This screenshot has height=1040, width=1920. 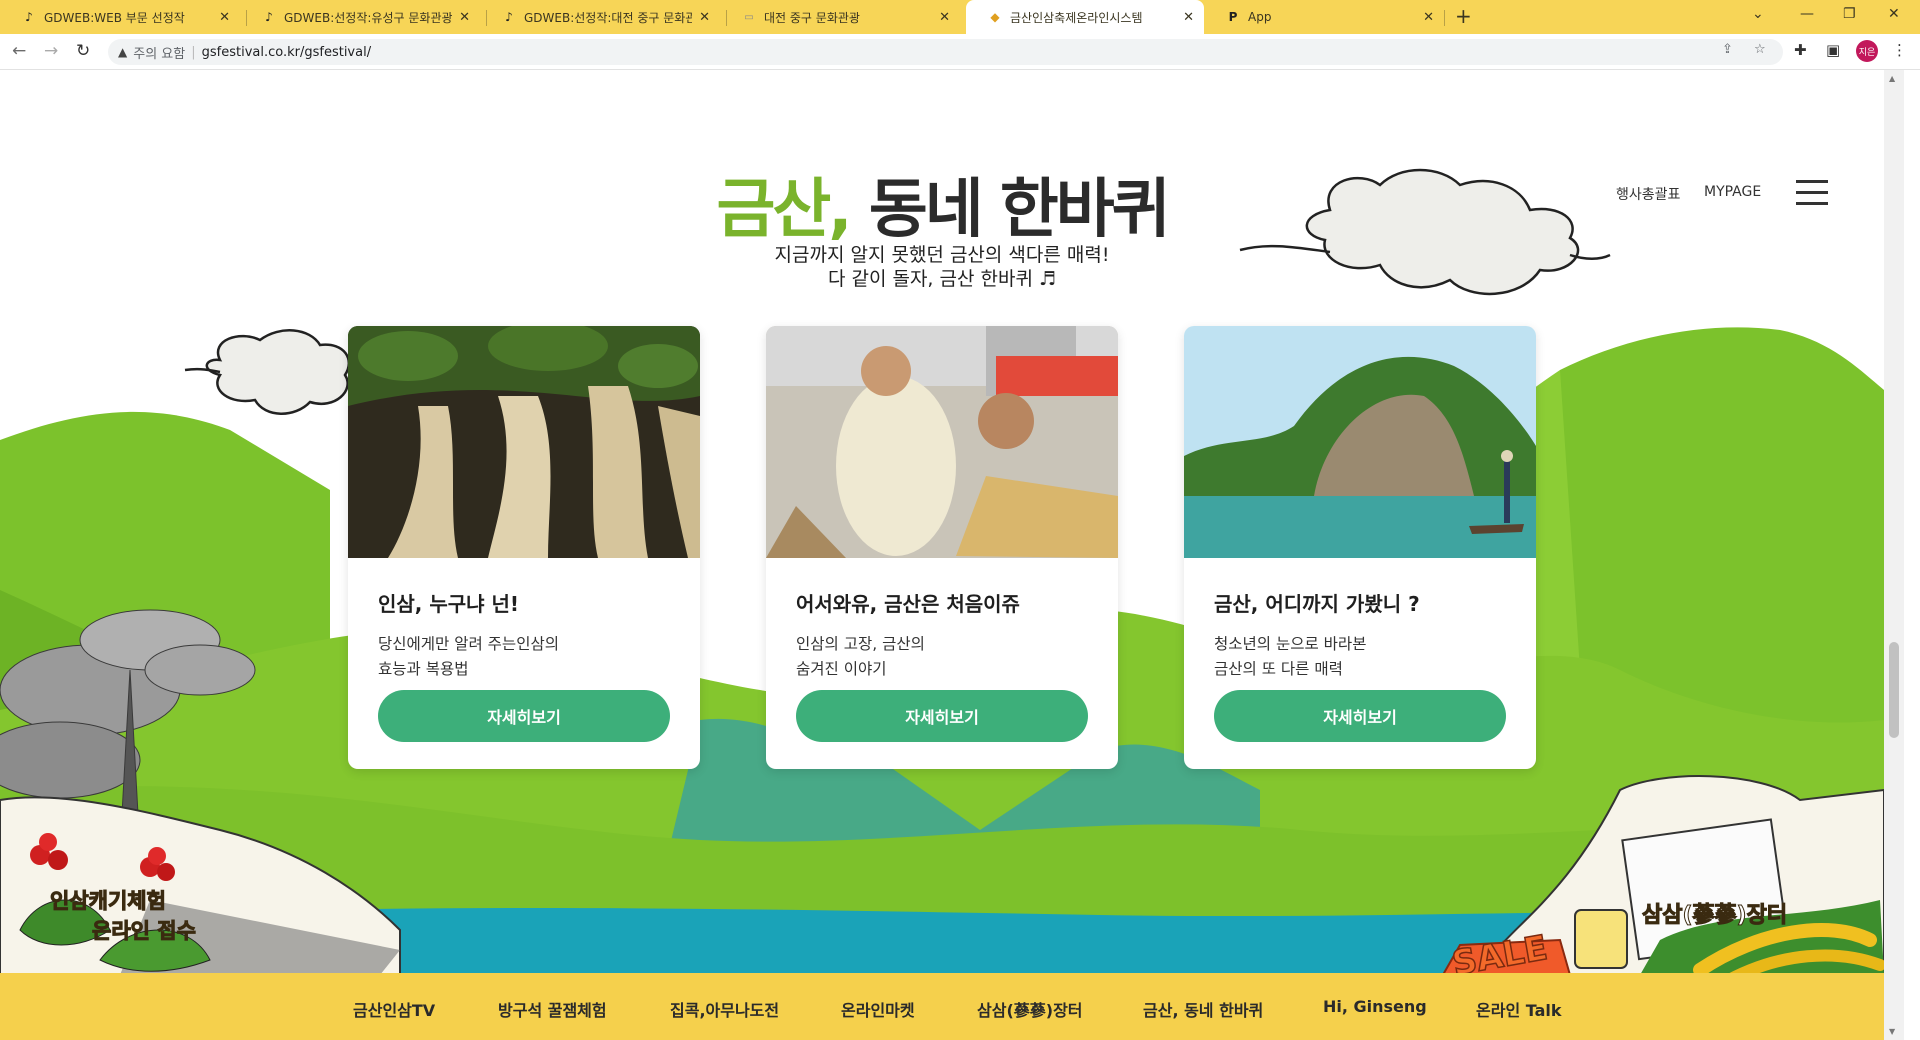 What do you see at coordinates (1324, 17) in the screenshot?
I see `browser-tab: P App ✕` at bounding box center [1324, 17].